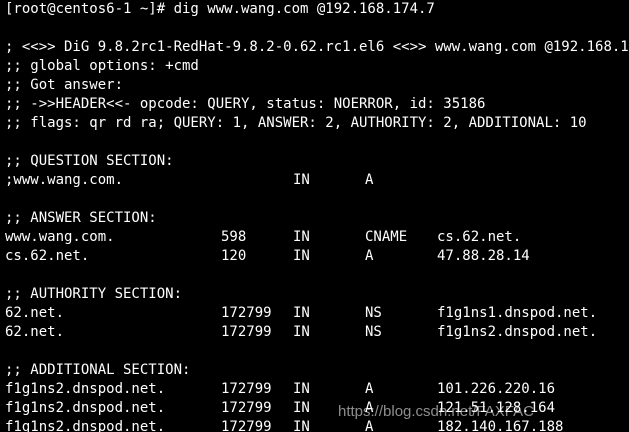 This screenshot has height=432, width=629. I want to click on authority-row: 62.net. 172799 IN NS f1g1ns2.dnspod.net., so click(301, 332).